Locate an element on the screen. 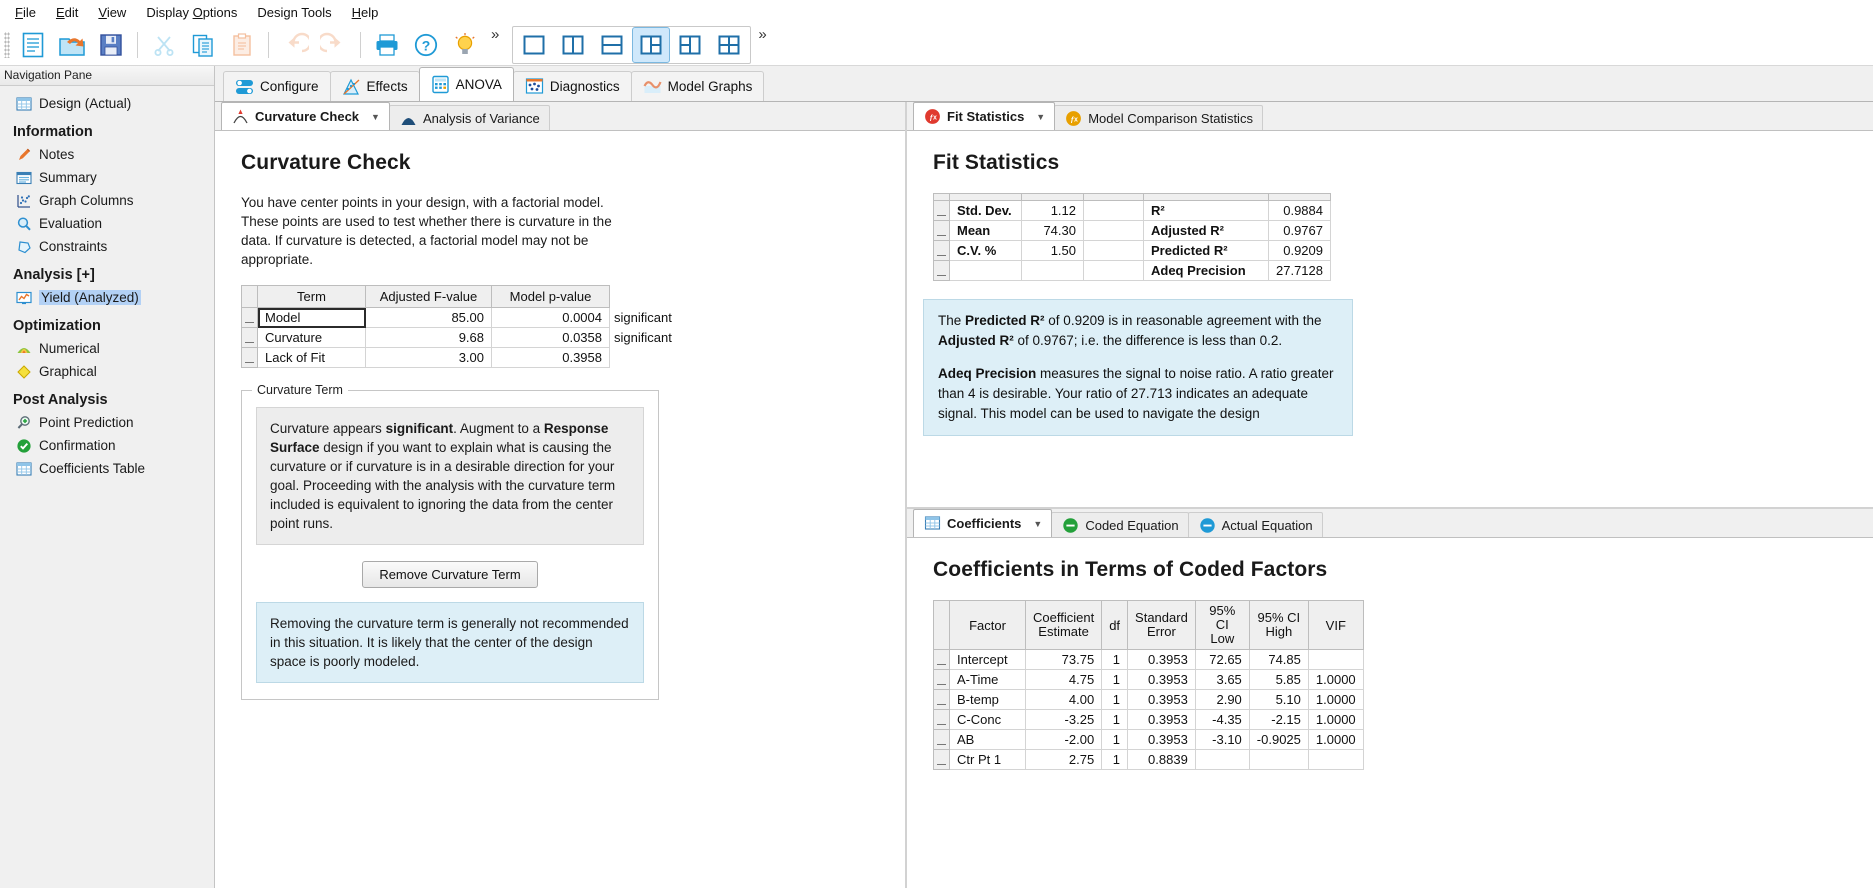  tab-configure: Configure is located at coordinates (277, 86).